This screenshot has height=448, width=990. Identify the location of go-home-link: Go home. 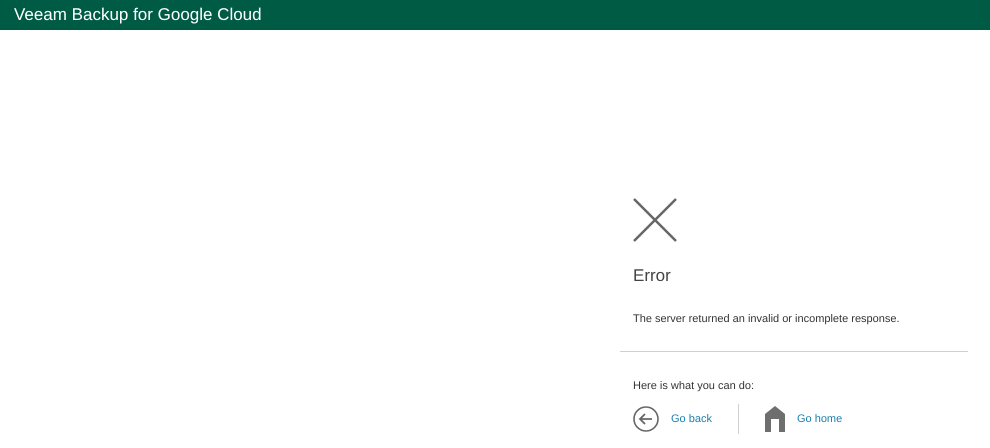
(803, 419).